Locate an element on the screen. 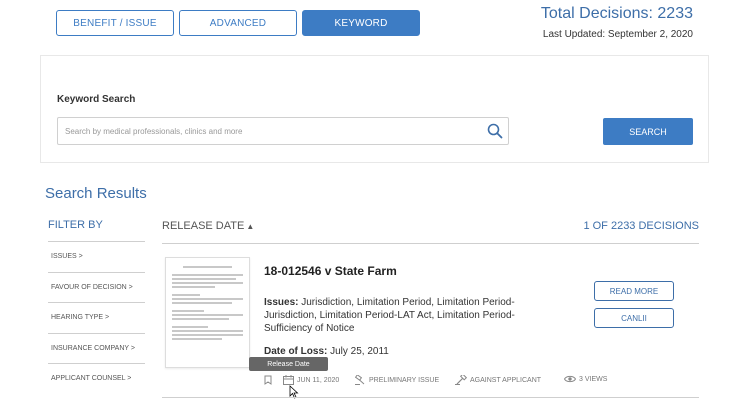  search-input is located at coordinates (268, 131).